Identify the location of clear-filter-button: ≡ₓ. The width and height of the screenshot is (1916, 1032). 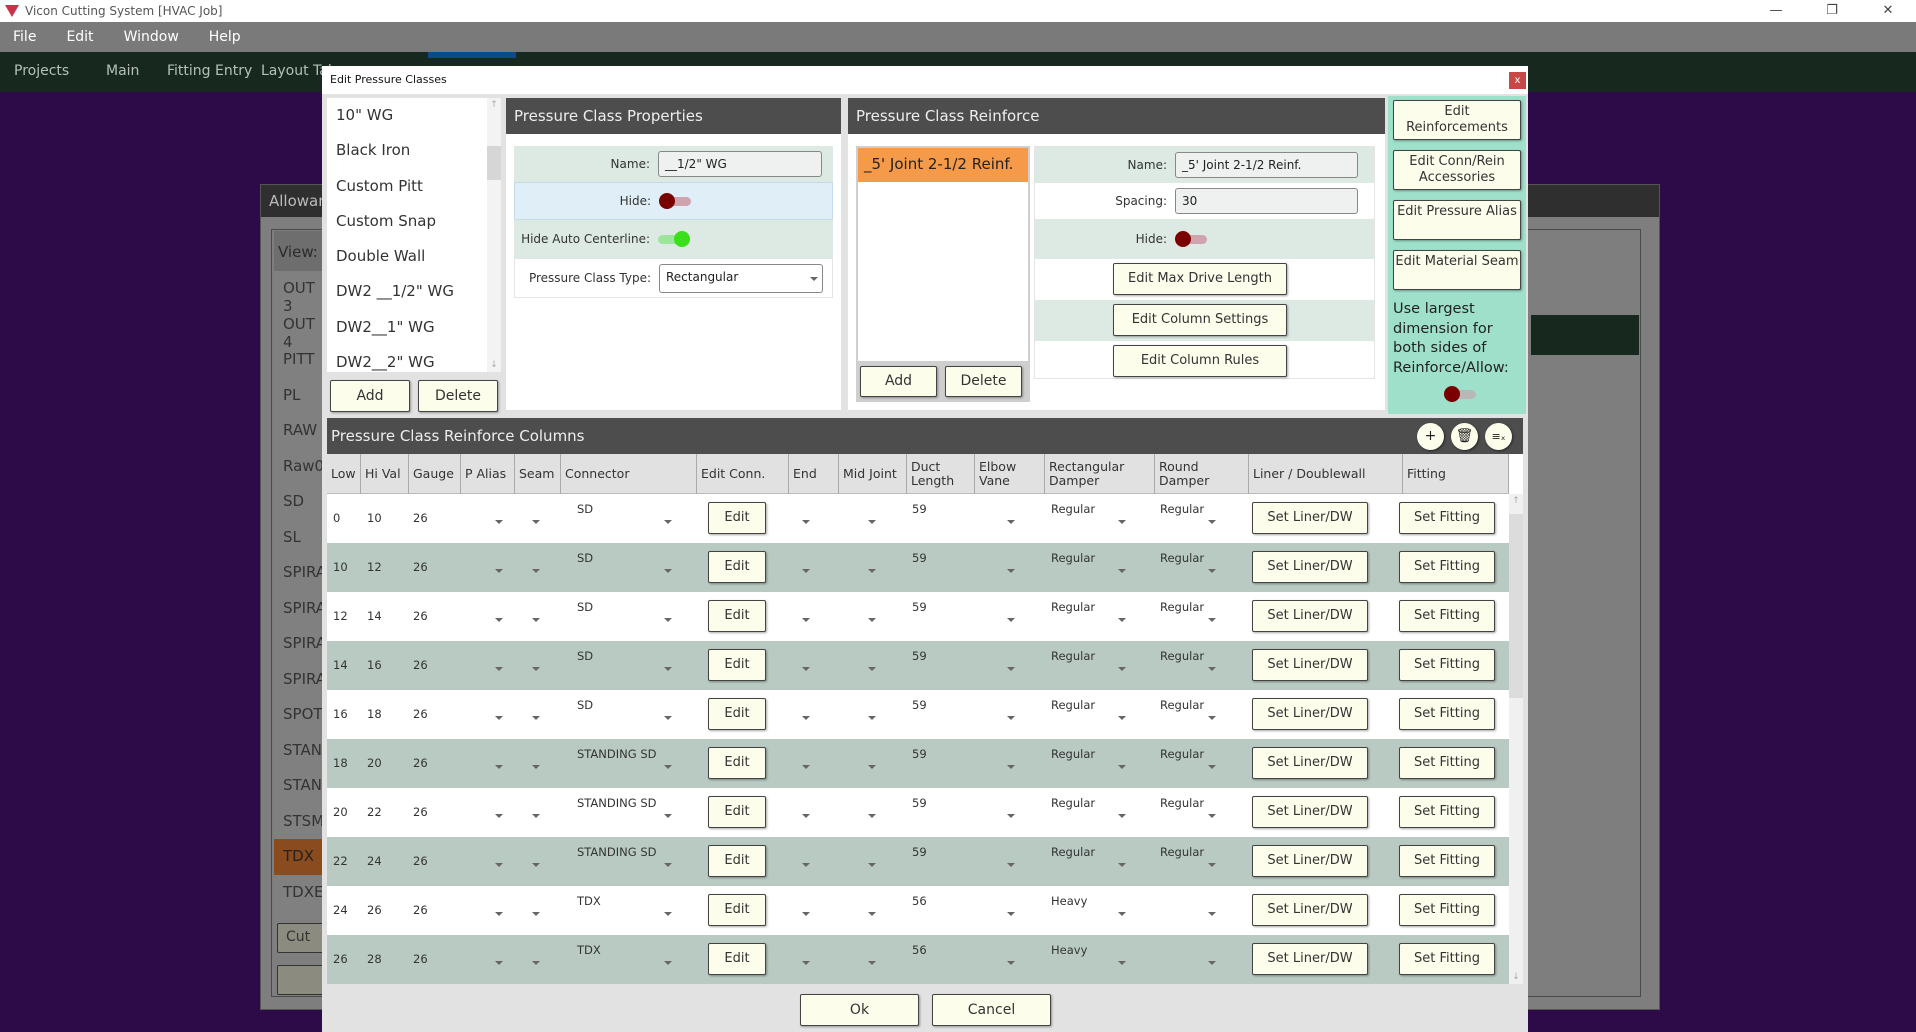
(1498, 436).